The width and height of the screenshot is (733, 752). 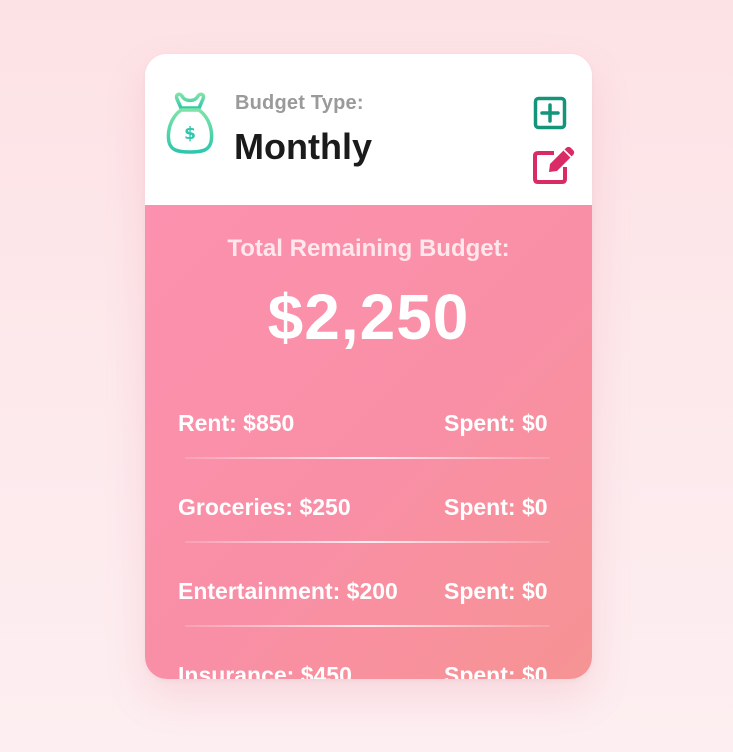 I want to click on category-label: Insurance: $450, so click(x=265, y=670).